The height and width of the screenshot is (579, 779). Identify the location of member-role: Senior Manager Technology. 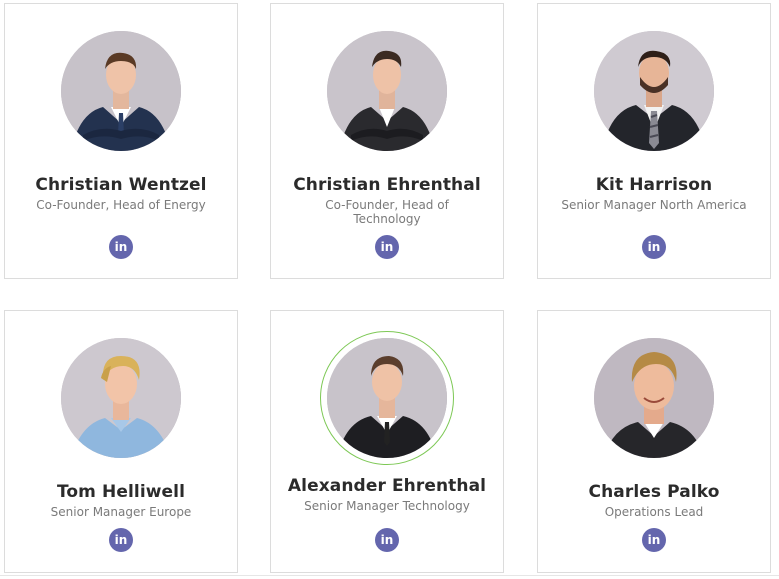
(387, 506).